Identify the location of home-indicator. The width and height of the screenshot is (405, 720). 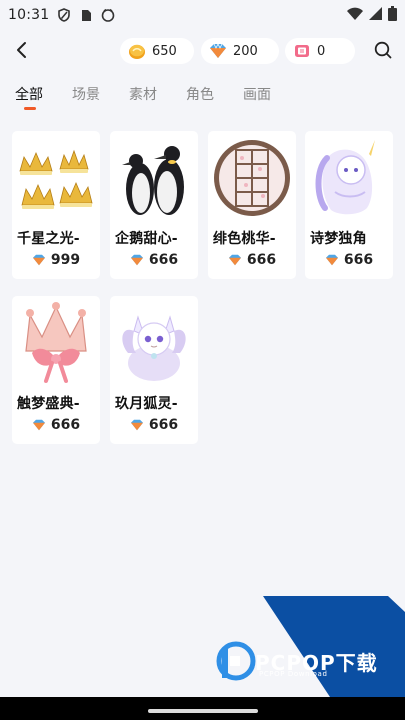
(203, 711).